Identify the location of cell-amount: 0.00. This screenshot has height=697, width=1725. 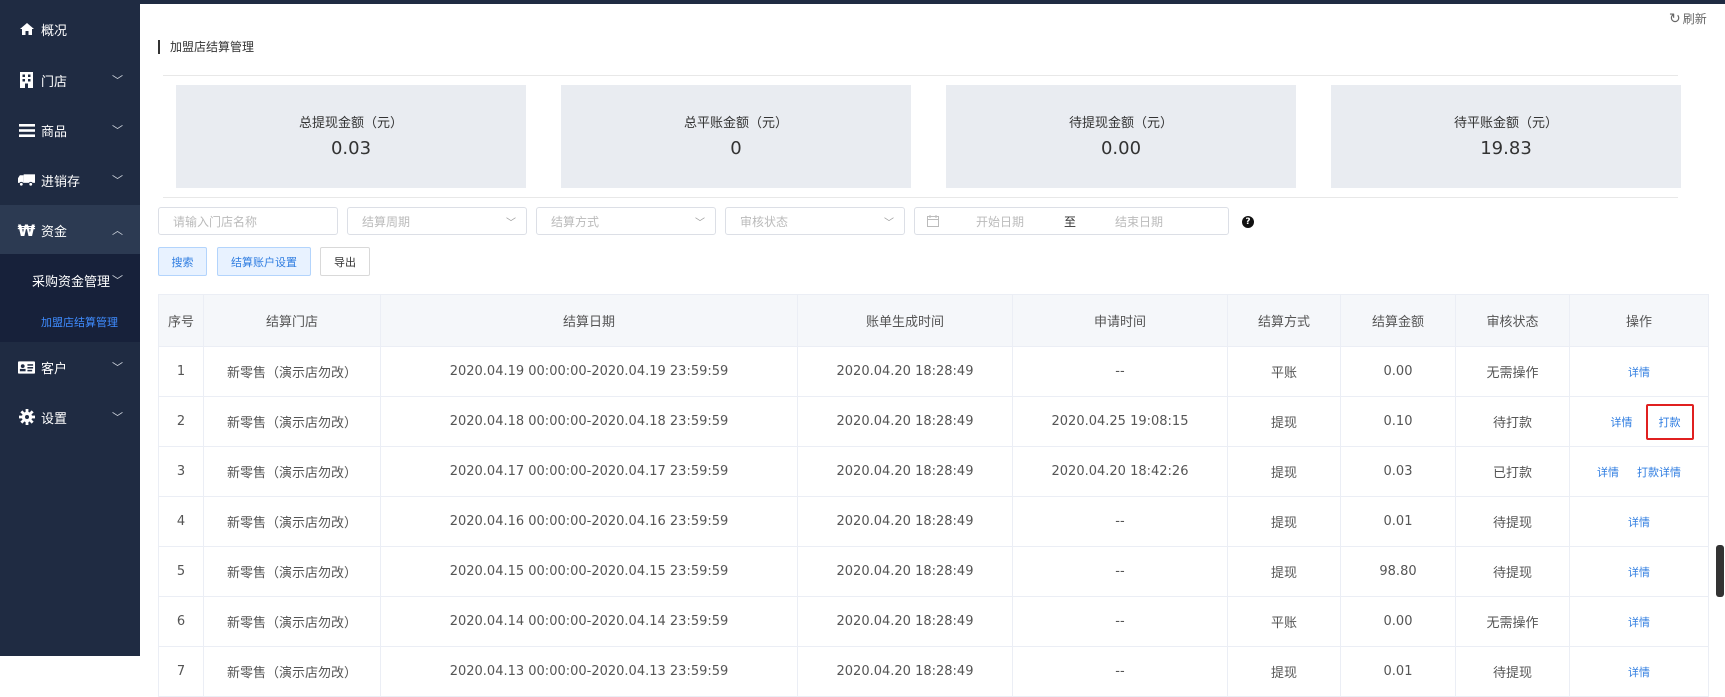
(1398, 621).